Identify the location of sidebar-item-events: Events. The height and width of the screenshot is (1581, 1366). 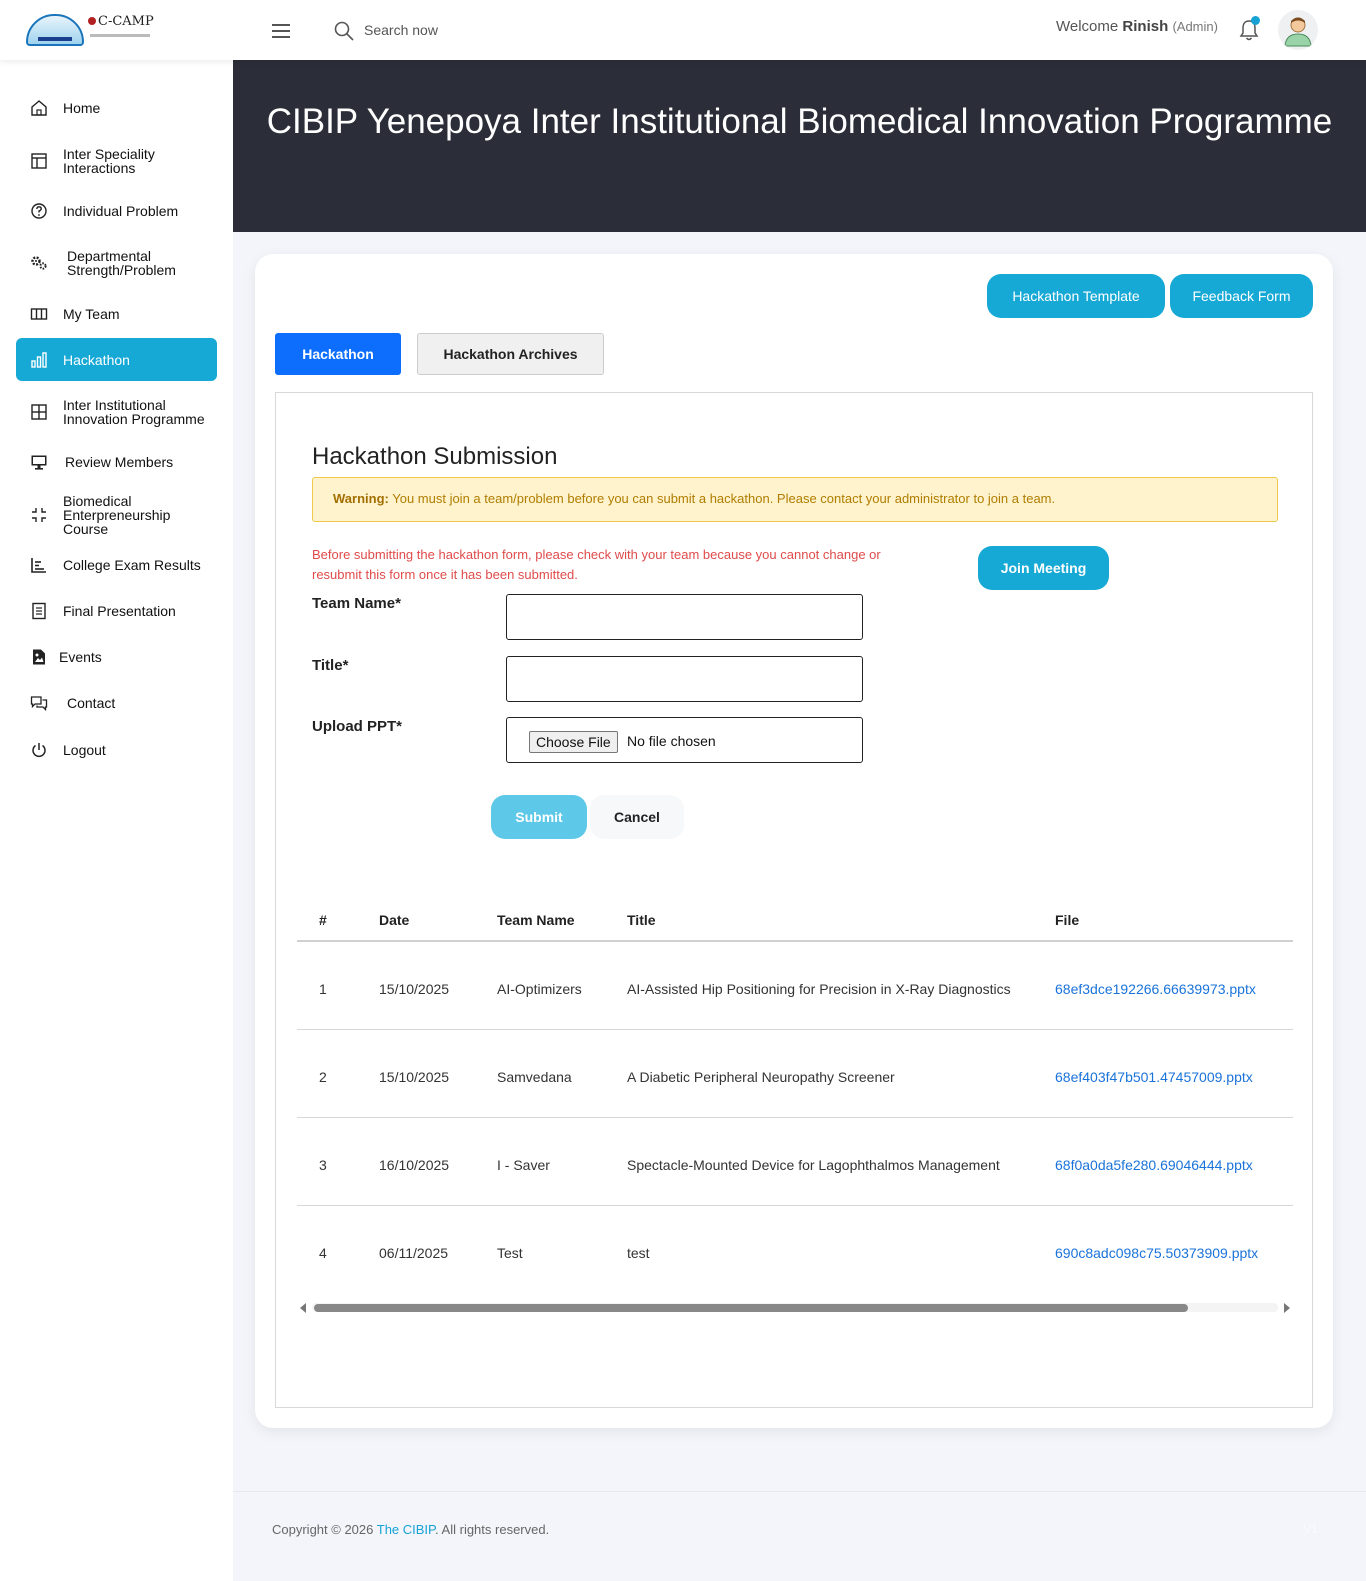
(116, 657).